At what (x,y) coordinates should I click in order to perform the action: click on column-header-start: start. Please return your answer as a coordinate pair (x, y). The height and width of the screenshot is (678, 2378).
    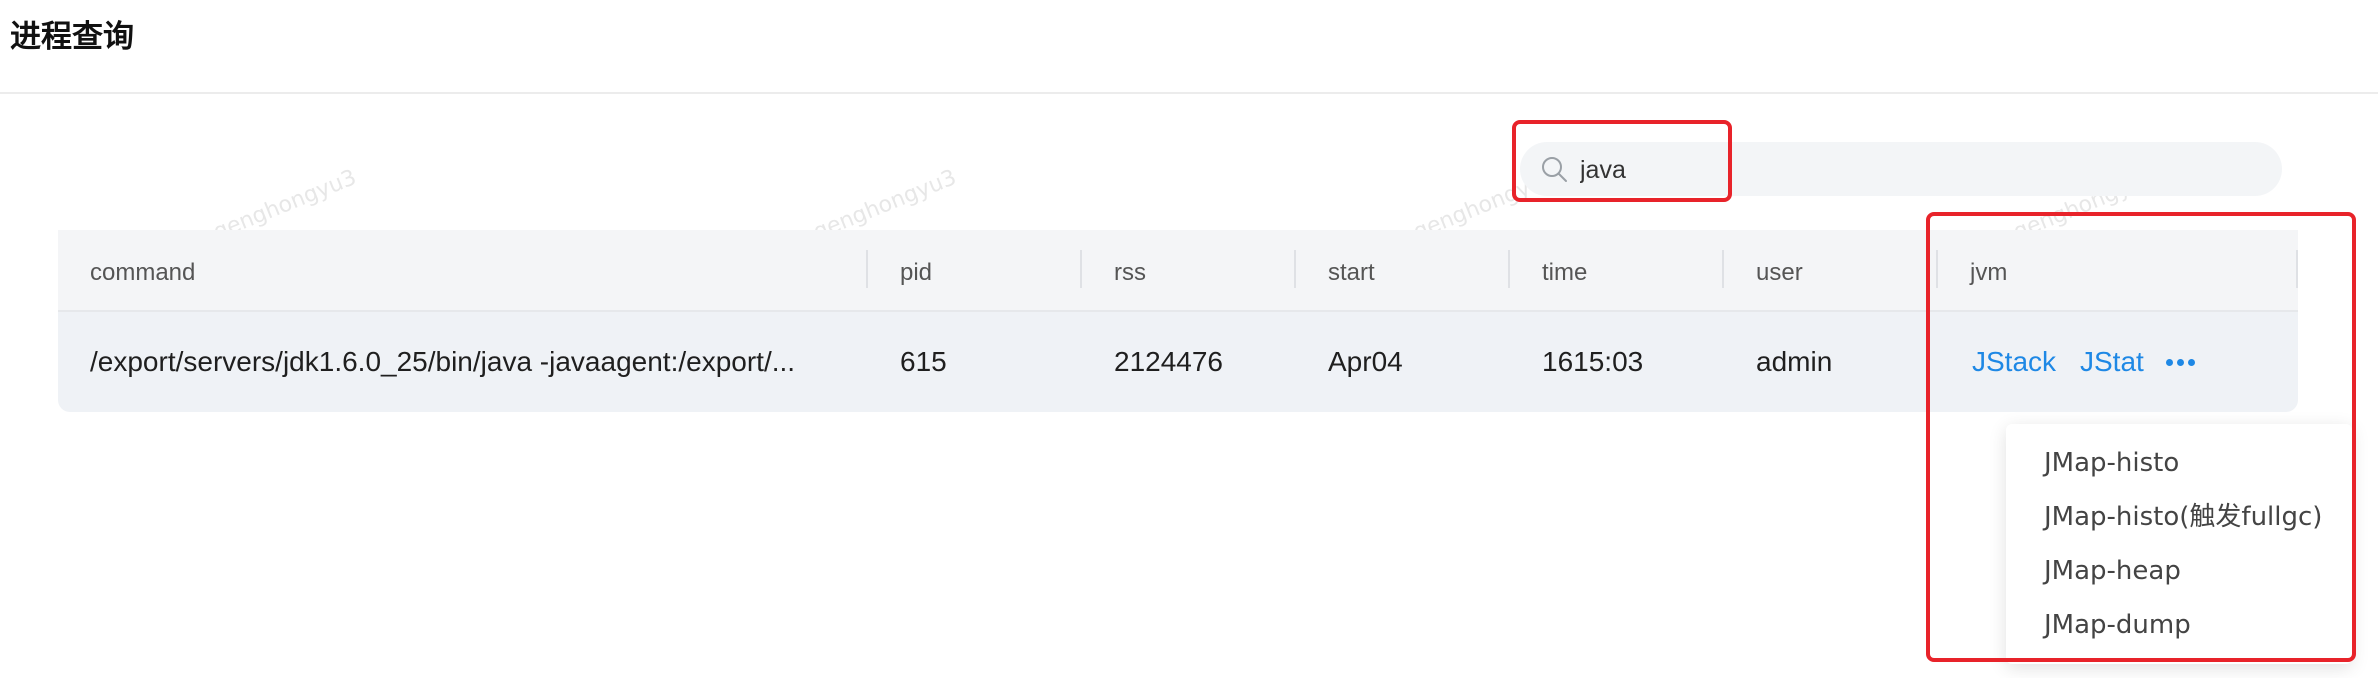
    Looking at the image, I should click on (1351, 272).